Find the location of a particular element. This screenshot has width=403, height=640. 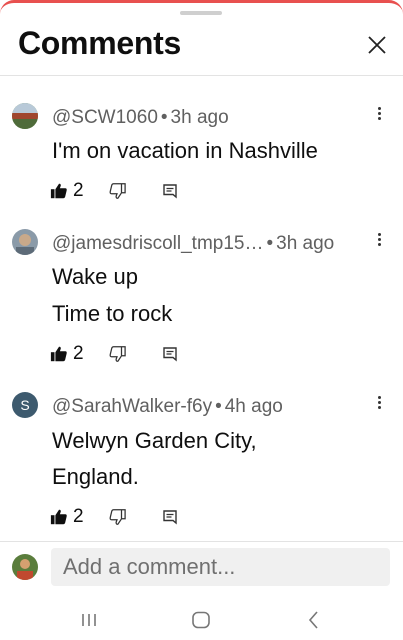

comment-meta: @SarahWalker-f6y • 4h ago is located at coordinates (167, 407).